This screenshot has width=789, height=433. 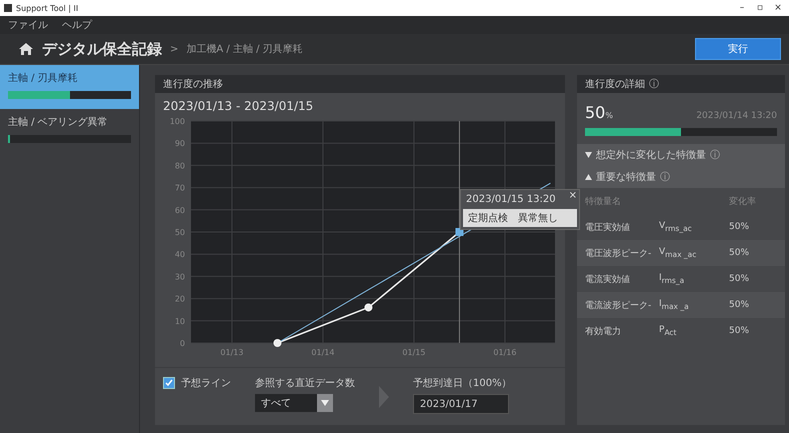 I want to click on axis-label: 100, so click(x=177, y=121).